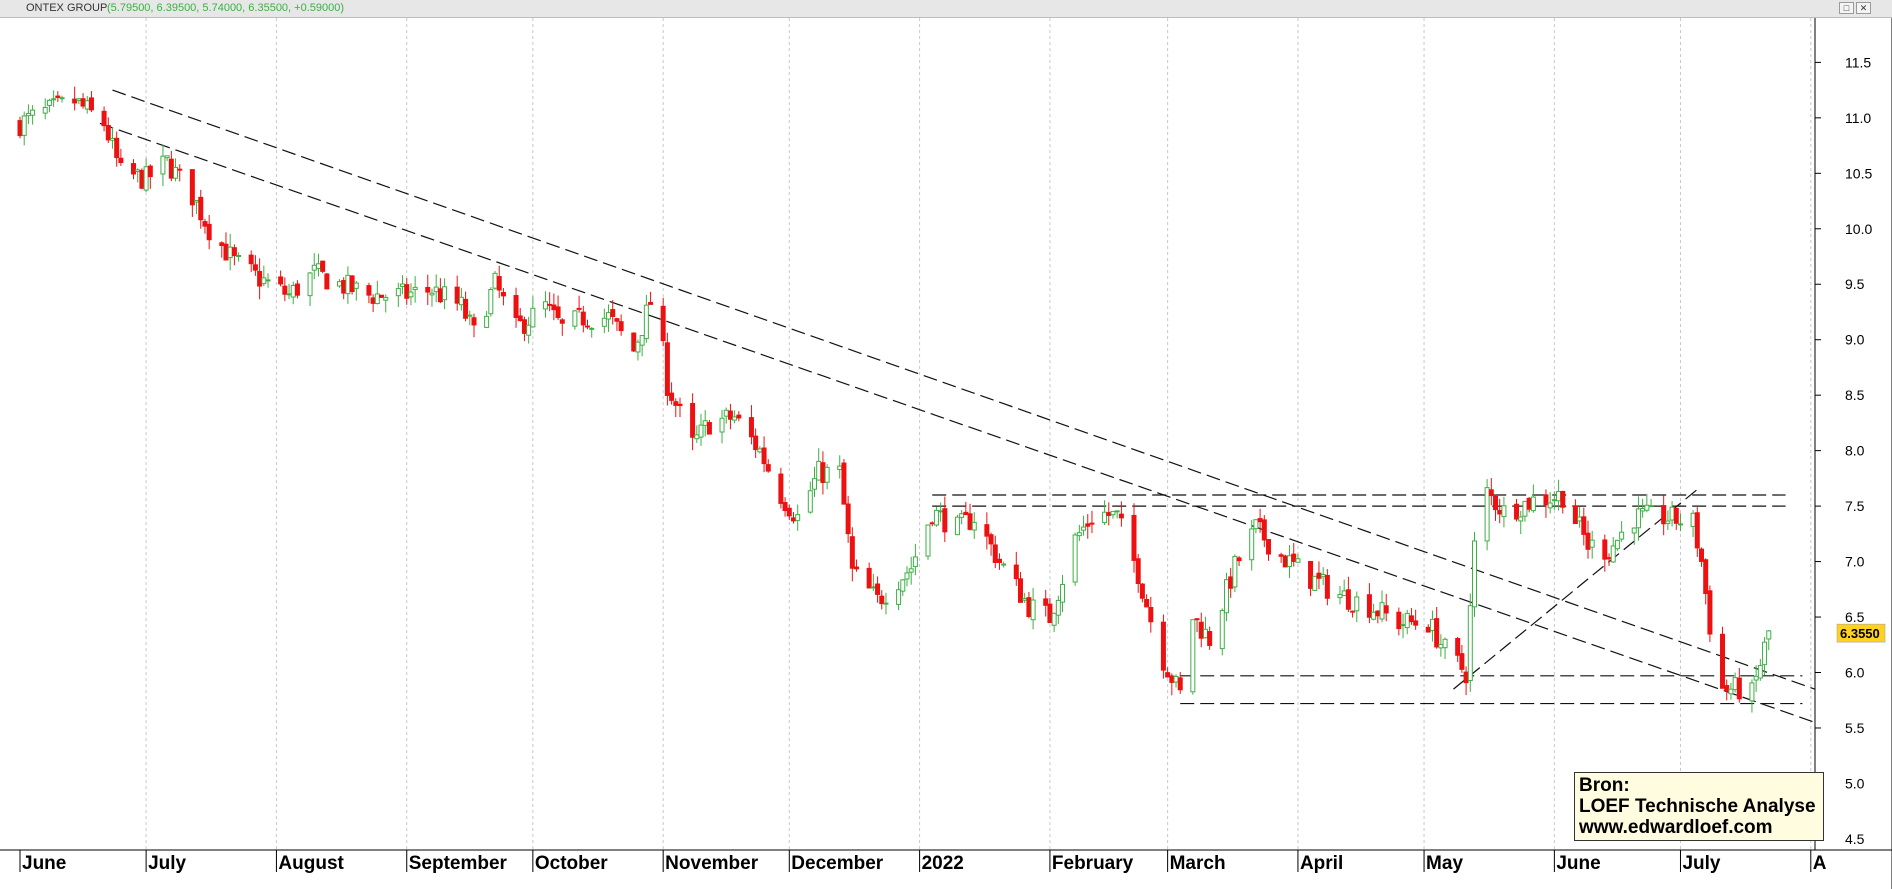  Describe the element at coordinates (1321, 863) in the screenshot. I see `x-tick-label: April` at that location.